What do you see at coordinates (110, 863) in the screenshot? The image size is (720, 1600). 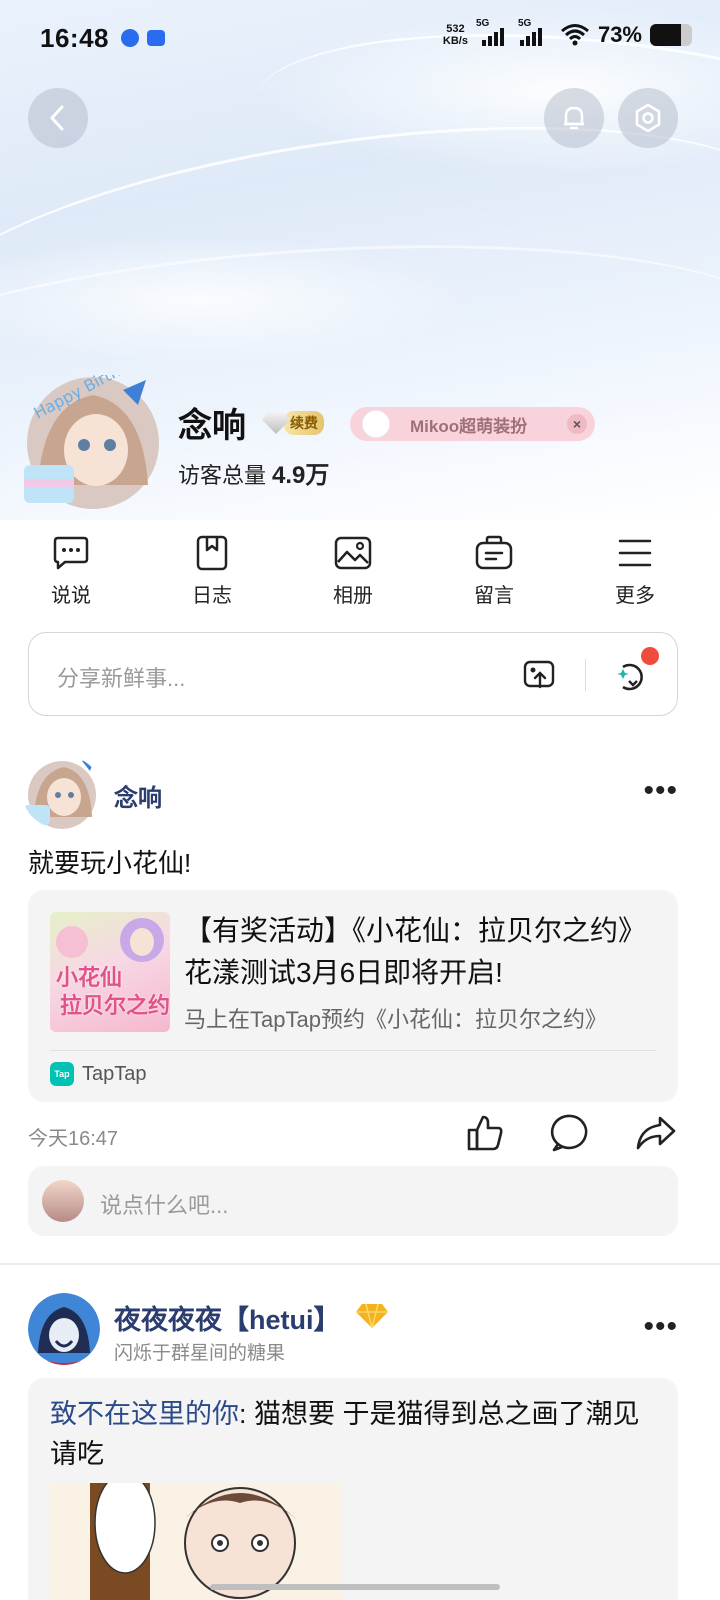 I see `post-text: 就要玩小花仙!` at bounding box center [110, 863].